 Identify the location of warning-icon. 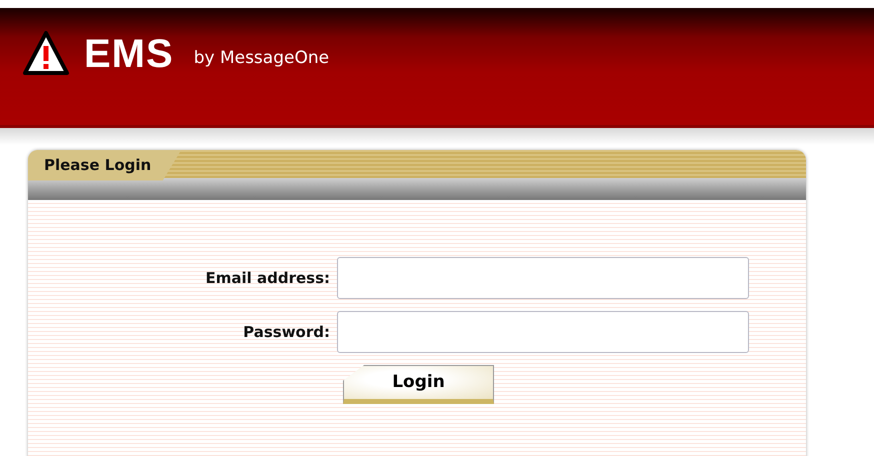
(46, 53).